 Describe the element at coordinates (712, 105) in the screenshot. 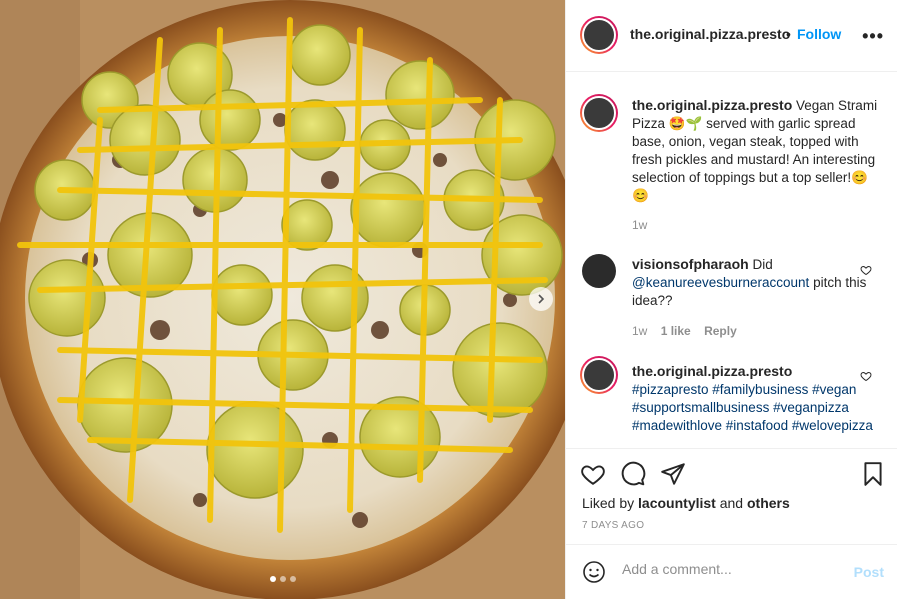

I see `caption-username: the.original.pizza.presto` at that location.